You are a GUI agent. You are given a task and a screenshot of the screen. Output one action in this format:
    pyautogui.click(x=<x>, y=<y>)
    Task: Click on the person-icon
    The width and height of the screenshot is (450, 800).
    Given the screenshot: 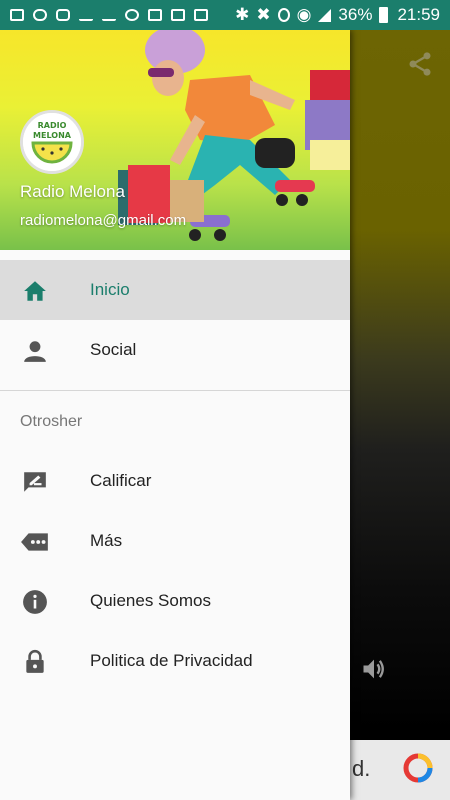 What is the action you would take?
    pyautogui.click(x=35, y=351)
    